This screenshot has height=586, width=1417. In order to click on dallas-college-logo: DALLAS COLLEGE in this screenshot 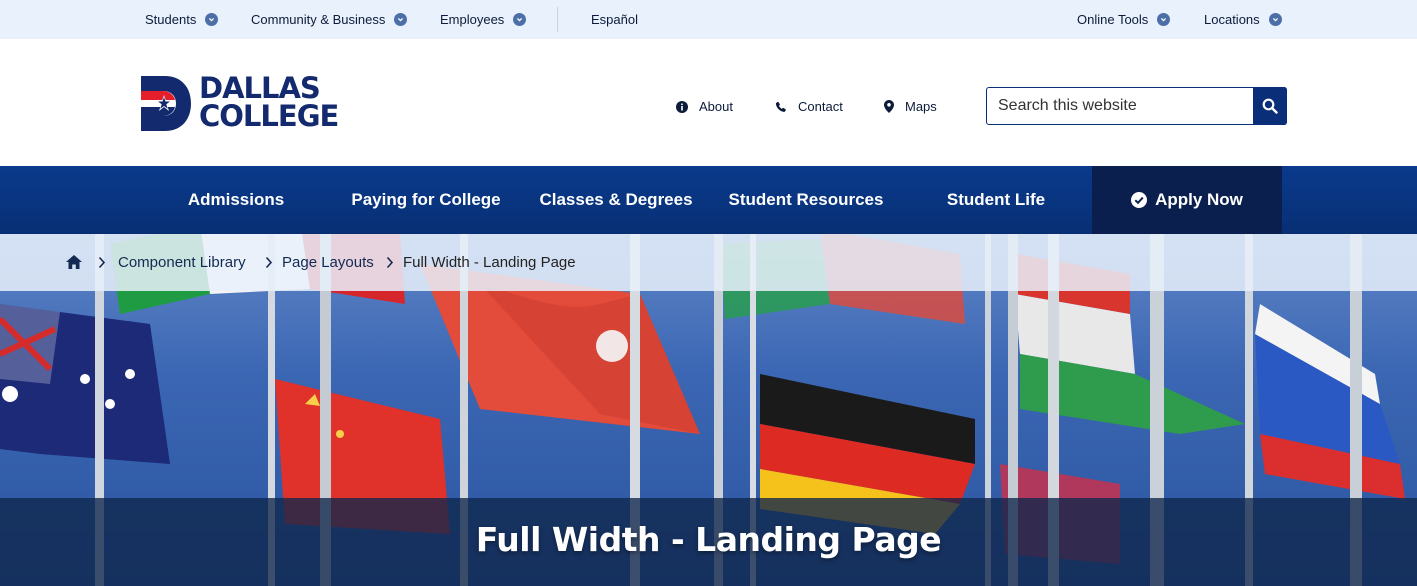, I will do `click(251, 102)`.